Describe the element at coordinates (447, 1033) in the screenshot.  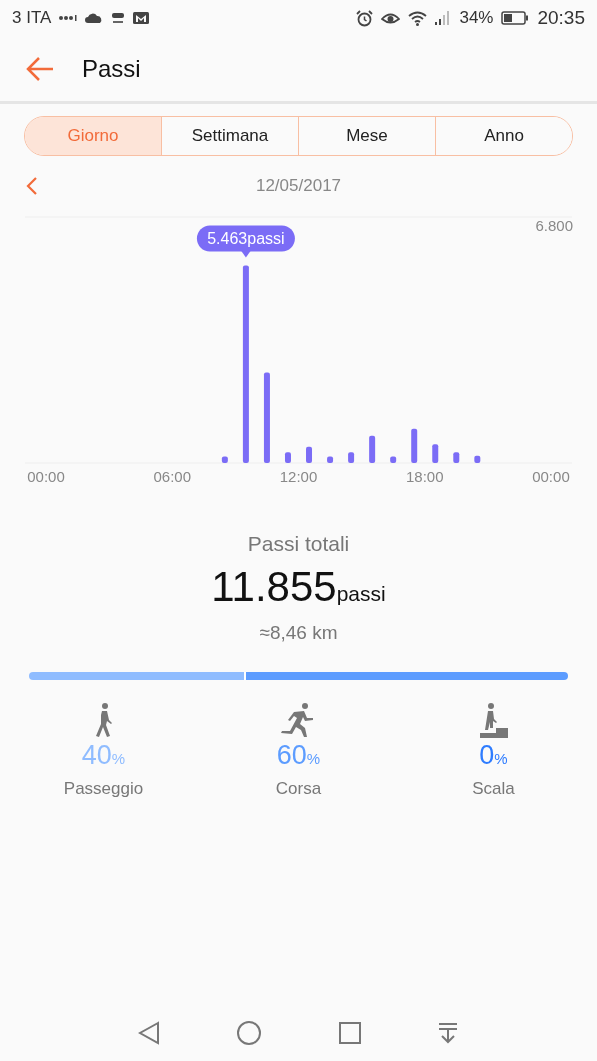
I see `notification-pull-icon` at that location.